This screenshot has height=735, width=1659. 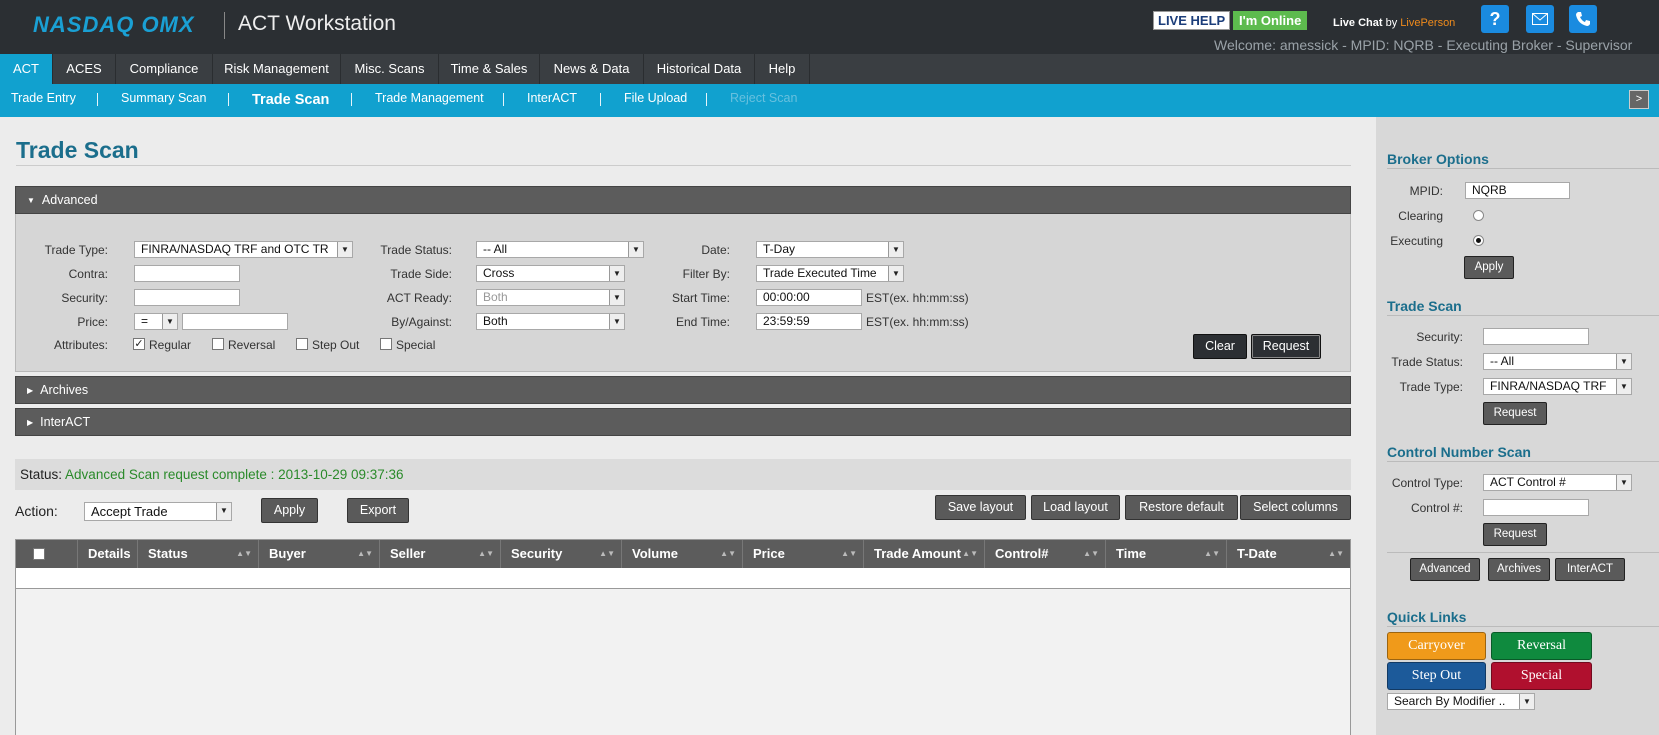 What do you see at coordinates (683, 200) in the screenshot?
I see `advanced-panel-header: ▼ Advanced` at bounding box center [683, 200].